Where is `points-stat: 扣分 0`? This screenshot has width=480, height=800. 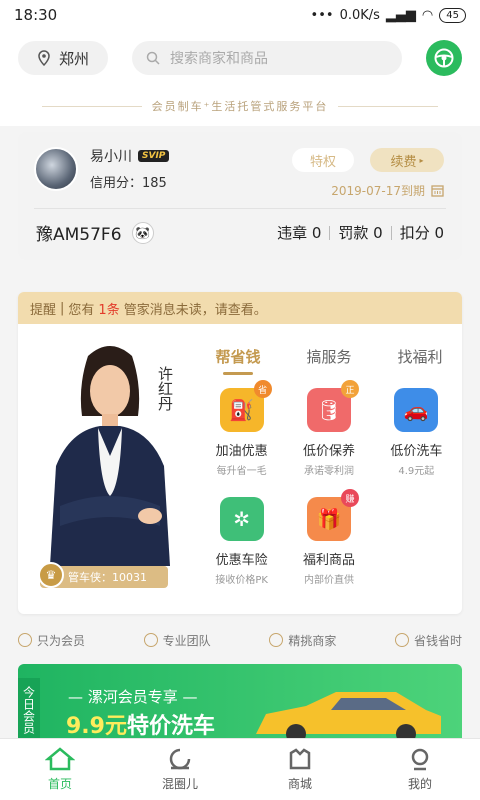 points-stat: 扣分 0 is located at coordinates (422, 232).